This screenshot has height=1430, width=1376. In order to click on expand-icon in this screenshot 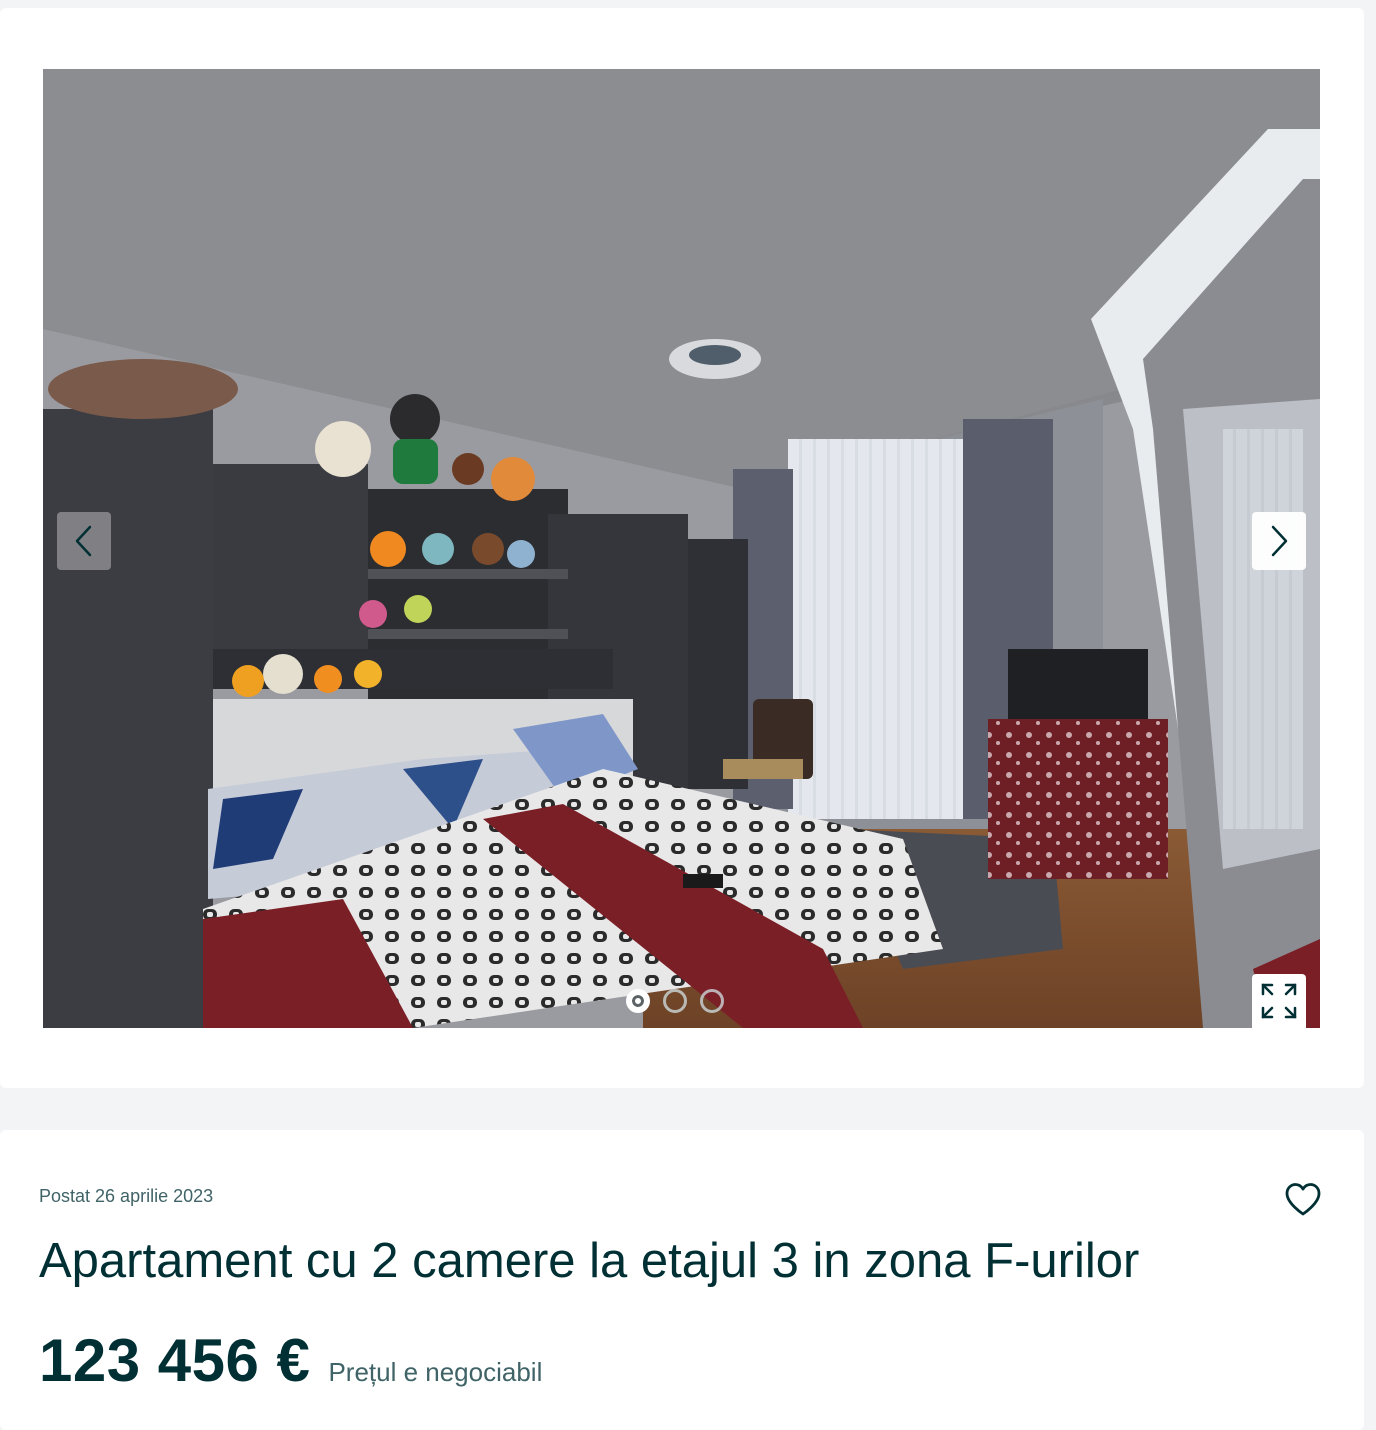, I will do `click(1279, 1001)`.